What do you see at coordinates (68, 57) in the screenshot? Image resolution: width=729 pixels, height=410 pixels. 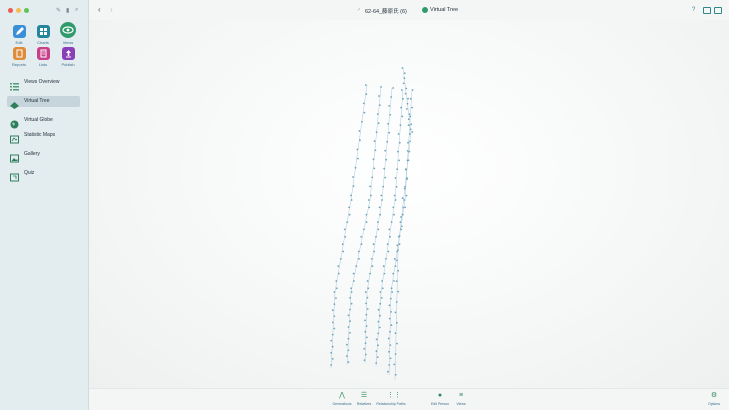 I see `publish-tool-button: Publish` at bounding box center [68, 57].